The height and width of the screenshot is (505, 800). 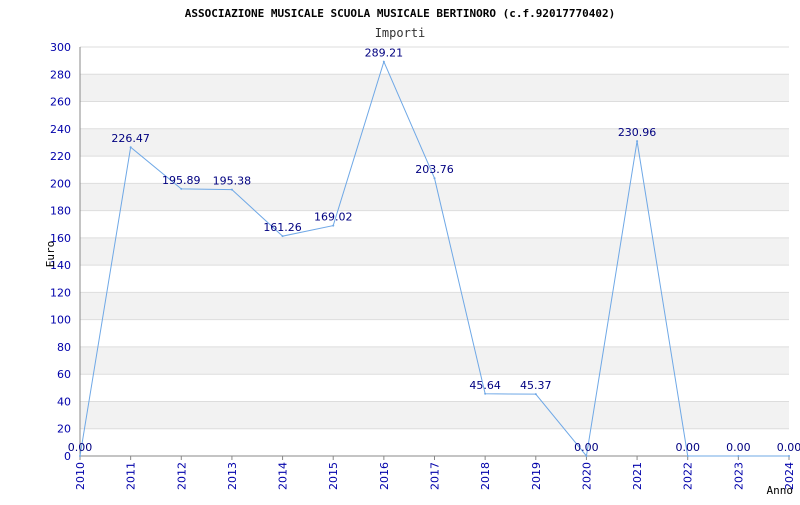 What do you see at coordinates (60, 129) in the screenshot?
I see `y-tick-label: 240` at bounding box center [60, 129].